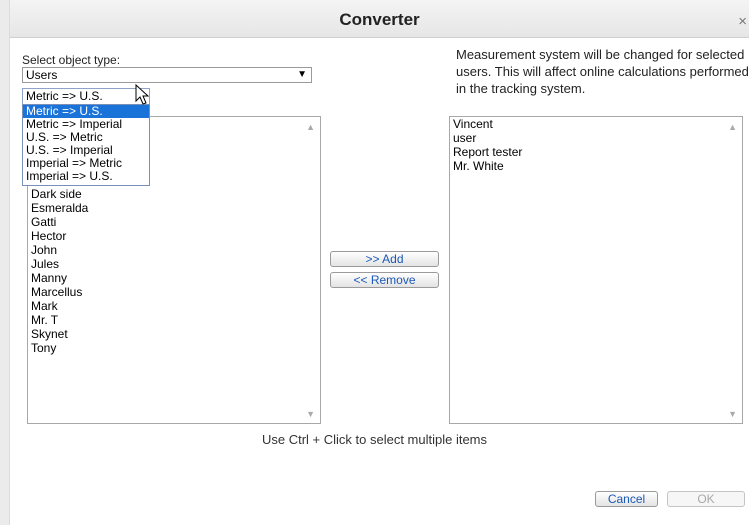 This screenshot has width=749, height=525. I want to click on cancel-button: Cancel, so click(626, 499).